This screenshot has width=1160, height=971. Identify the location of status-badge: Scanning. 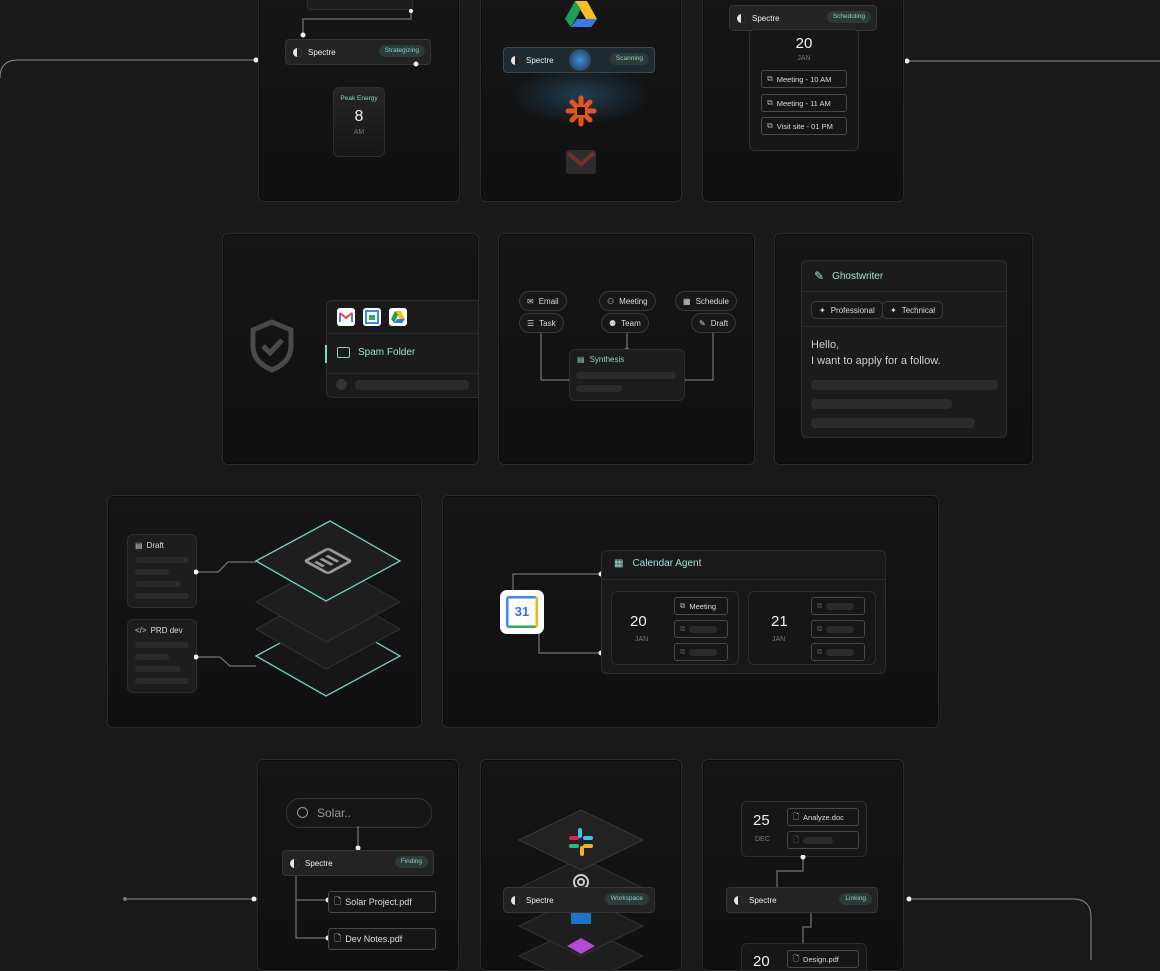
(629, 59).